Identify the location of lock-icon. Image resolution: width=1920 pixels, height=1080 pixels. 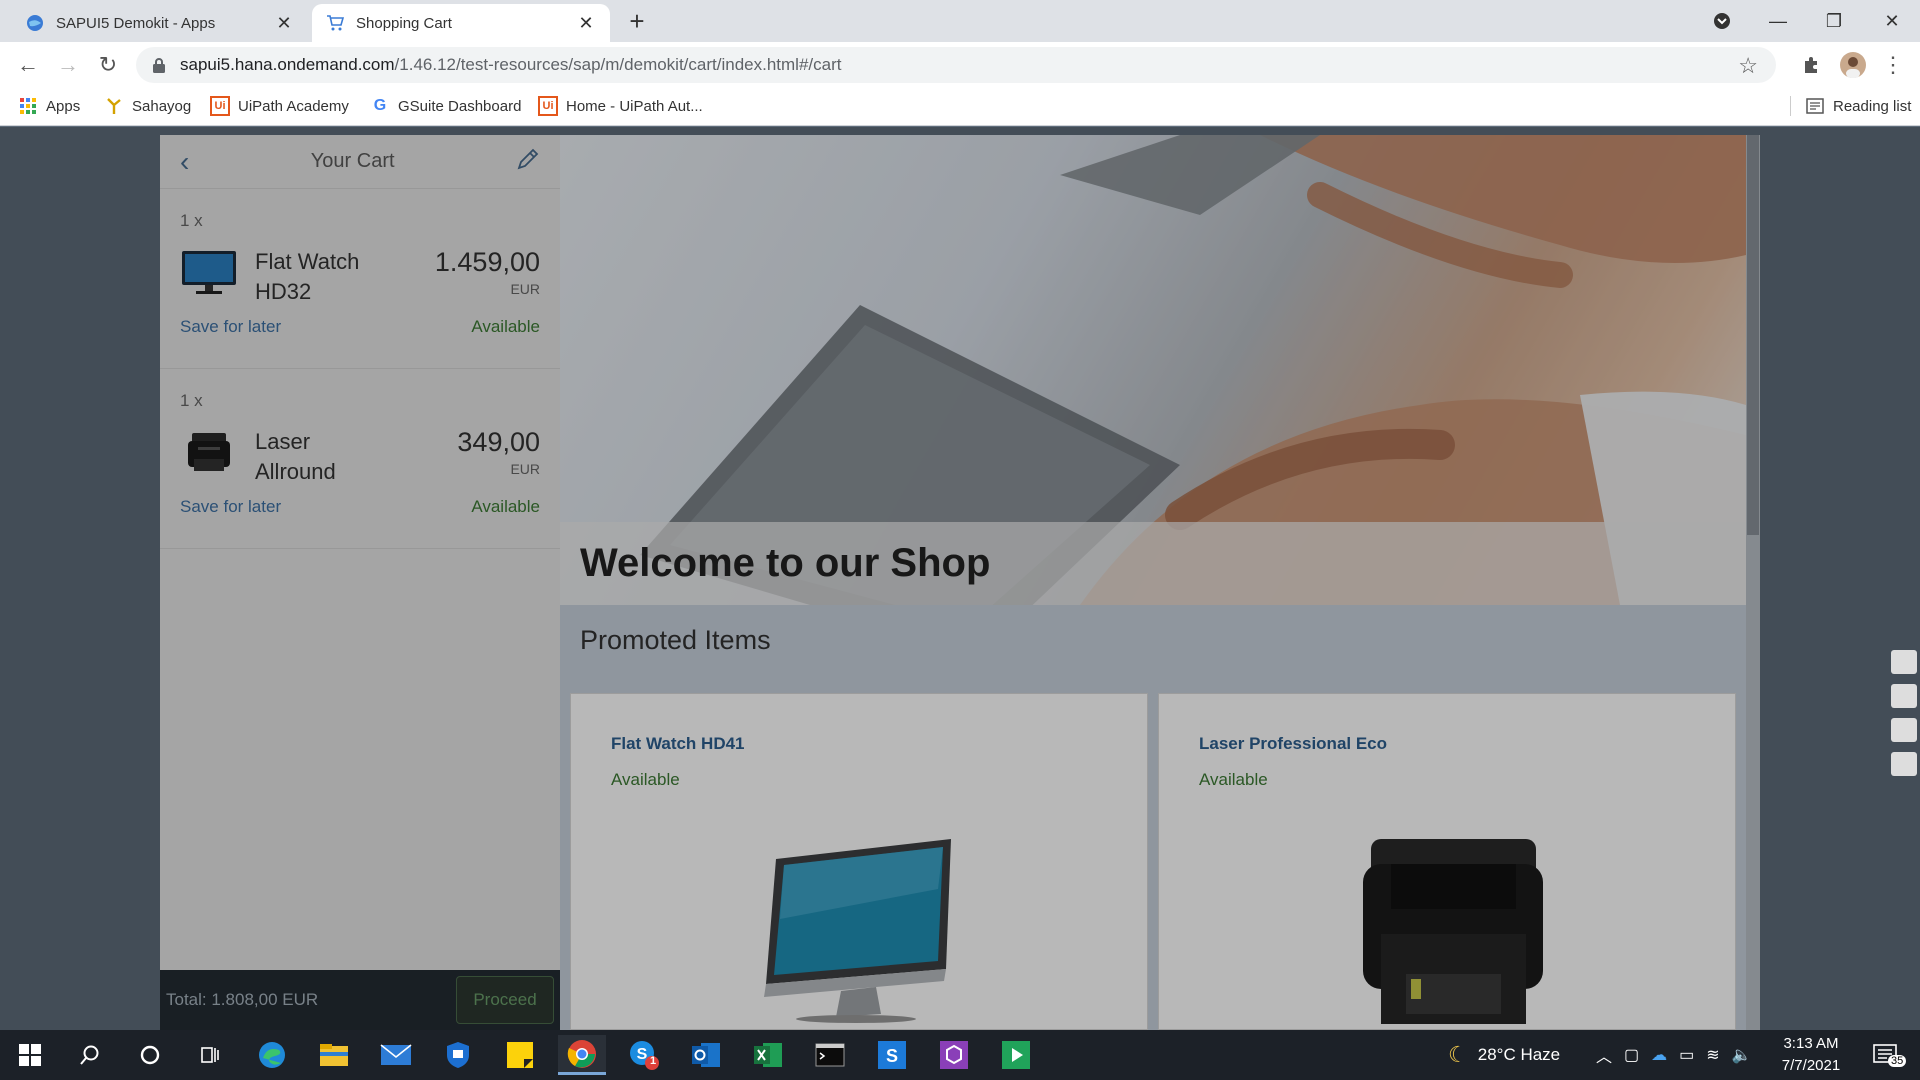
(159, 65).